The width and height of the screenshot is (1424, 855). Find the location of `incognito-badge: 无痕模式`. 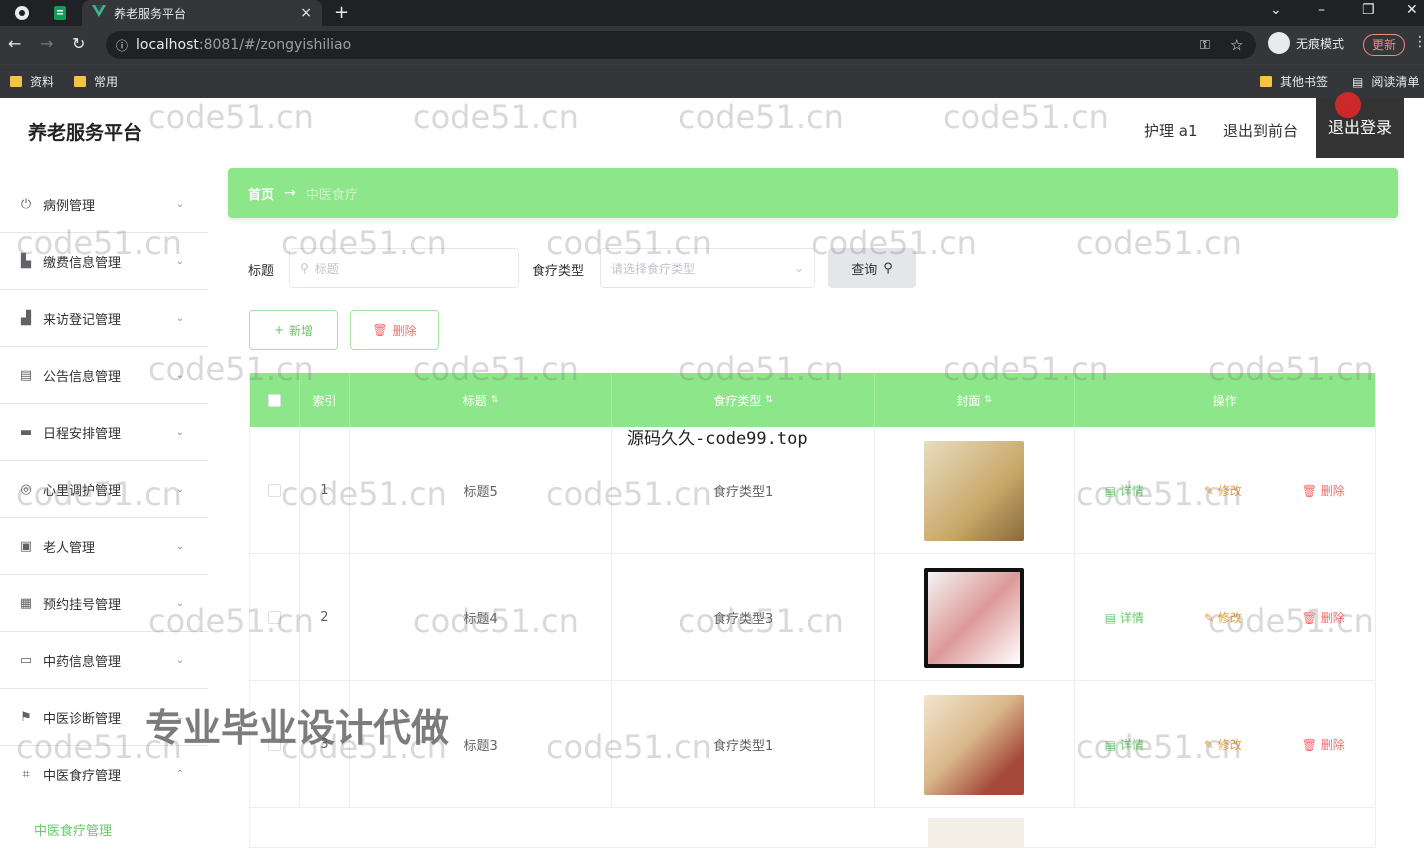

incognito-badge: 无痕模式 is located at coordinates (1306, 43).